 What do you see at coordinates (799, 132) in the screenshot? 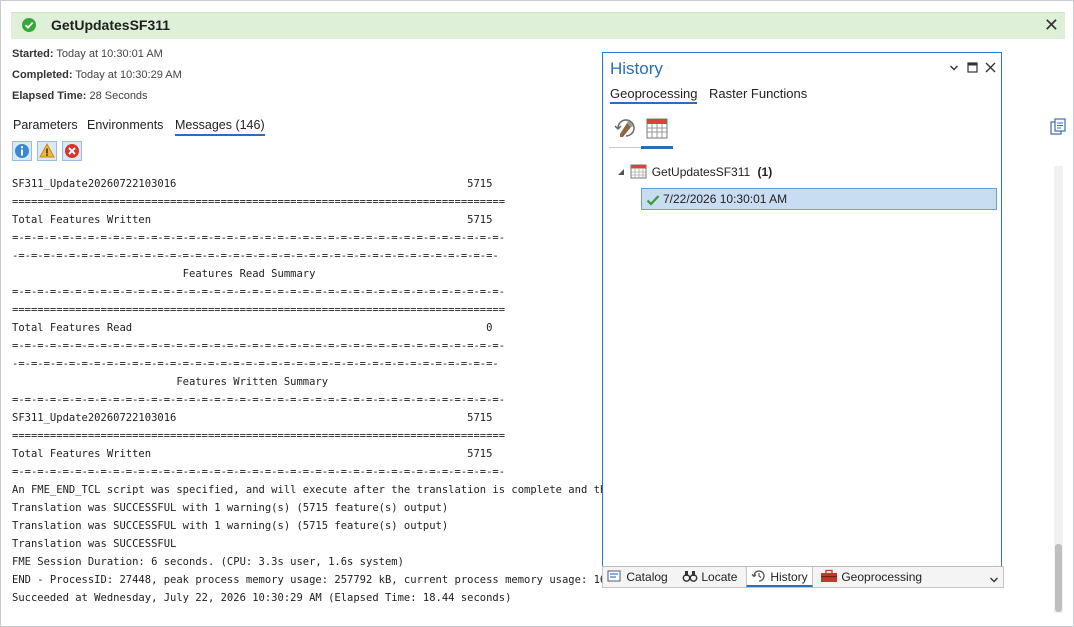
I see `history-view-toggles` at bounding box center [799, 132].